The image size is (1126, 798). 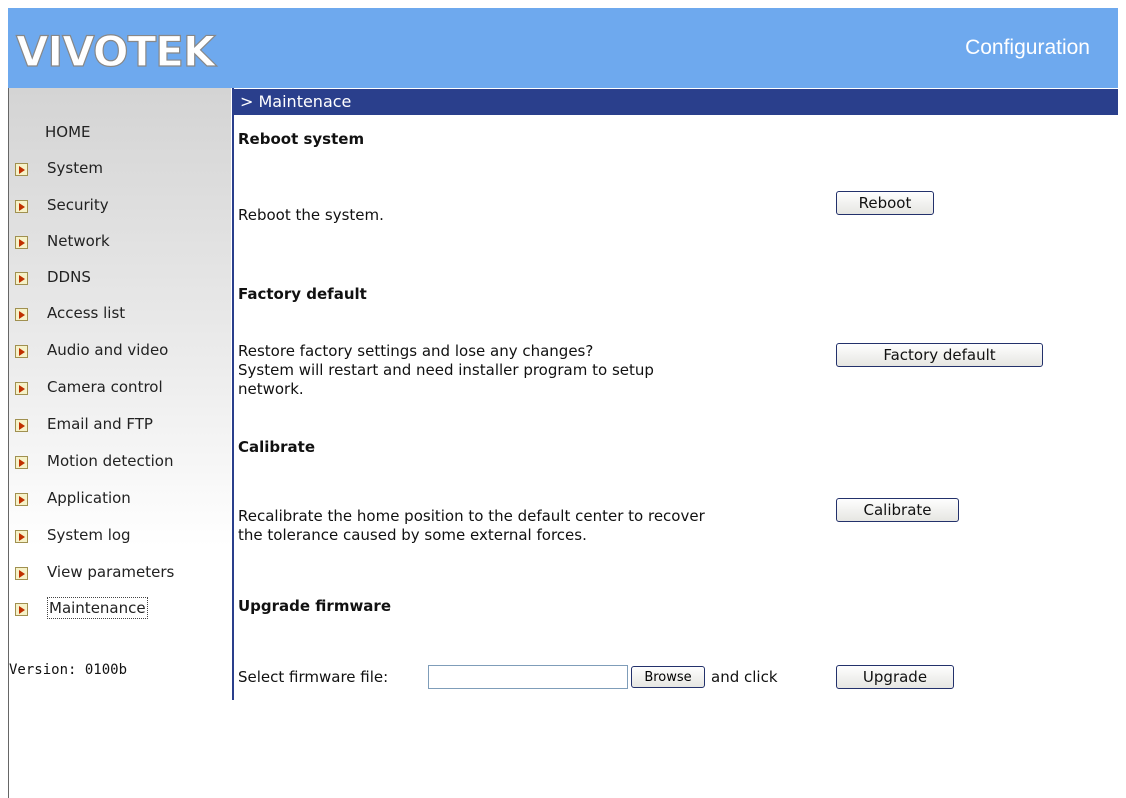 I want to click on reboot-button: Reboot, so click(x=885, y=203).